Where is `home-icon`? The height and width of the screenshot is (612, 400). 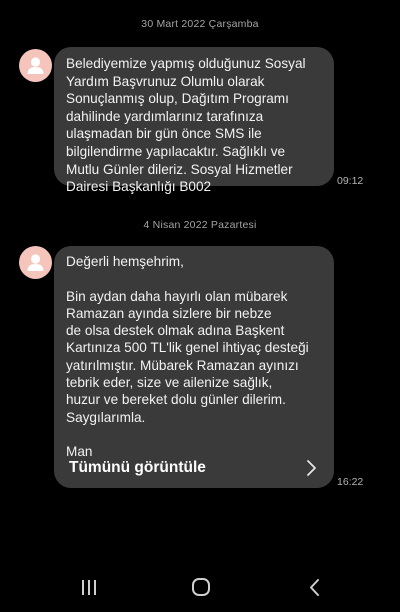
home-icon is located at coordinates (201, 587).